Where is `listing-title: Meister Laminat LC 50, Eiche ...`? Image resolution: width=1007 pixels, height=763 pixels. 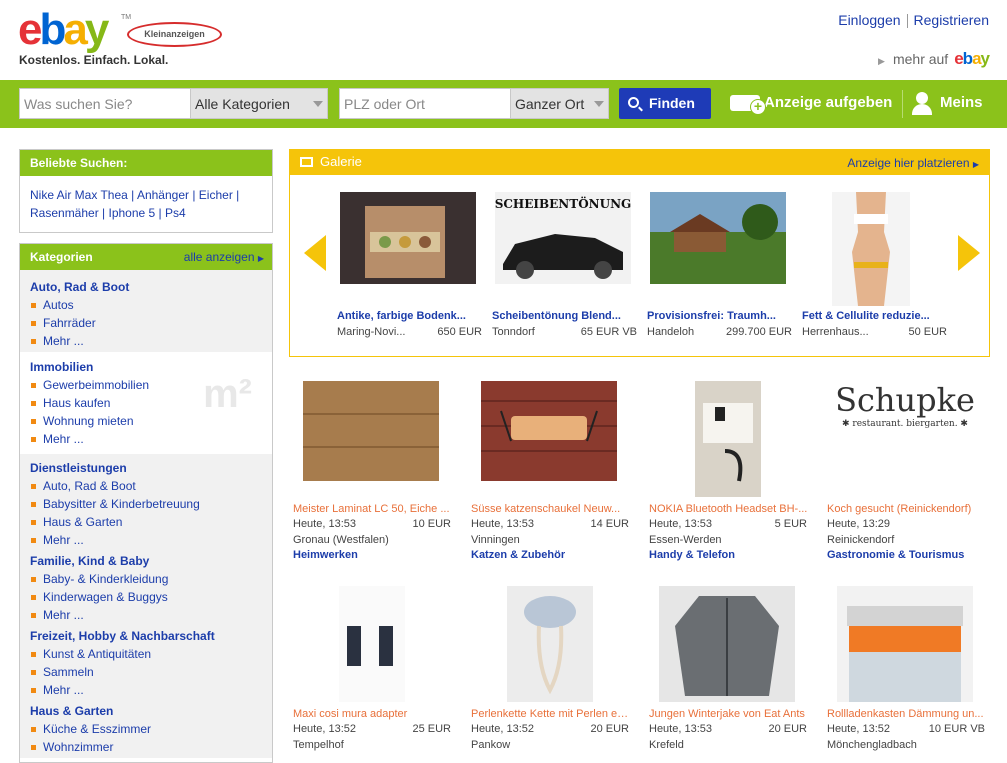
listing-title: Meister Laminat LC 50, Eiche ... is located at coordinates (373, 509).